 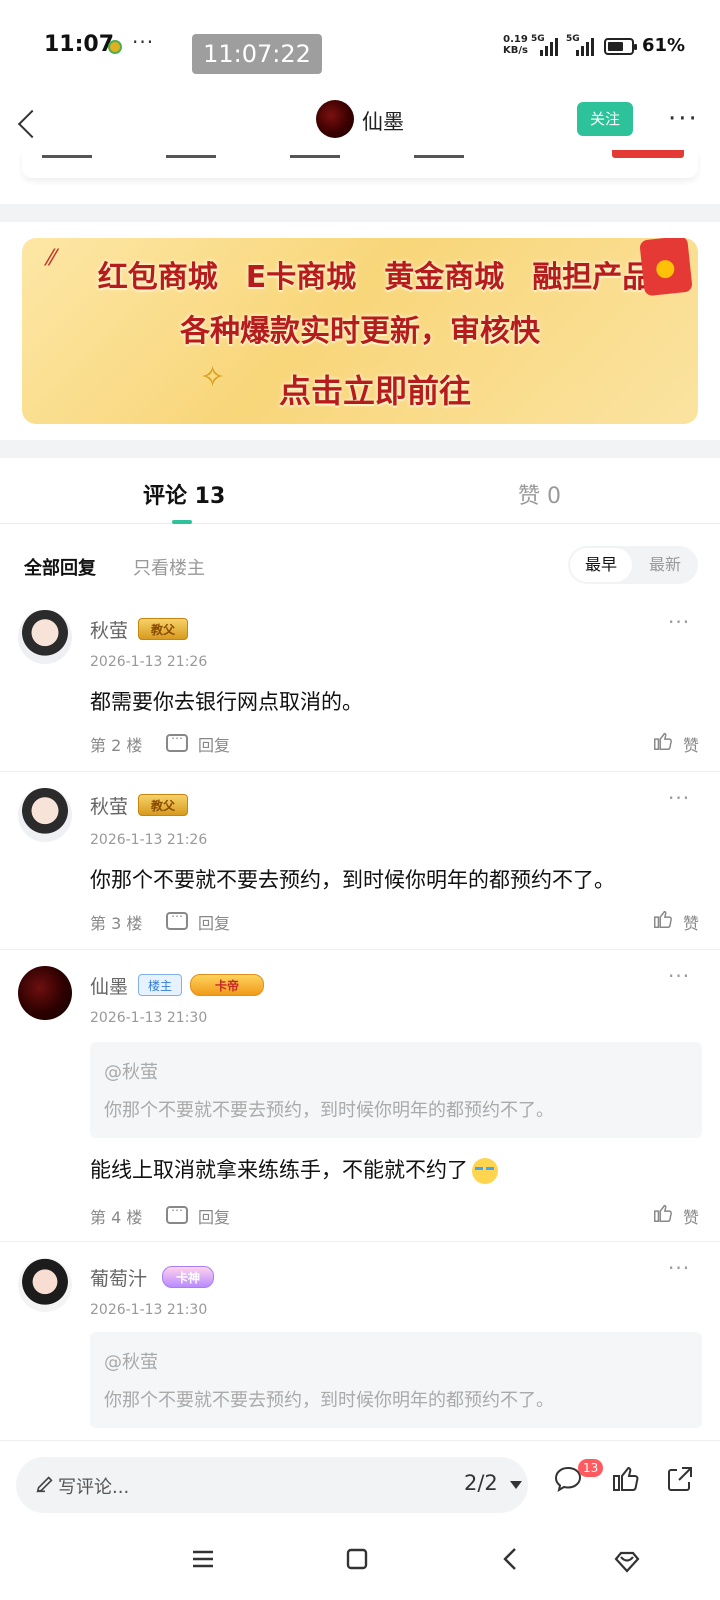 I want to click on banner-item: 红包商城, so click(x=157, y=277).